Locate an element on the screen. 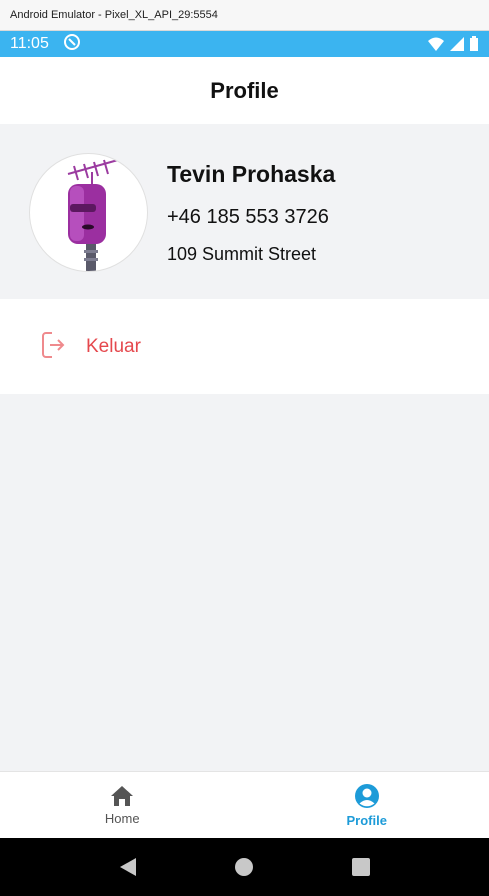 This screenshot has height=896, width=489. back-button is located at coordinates (128, 867).